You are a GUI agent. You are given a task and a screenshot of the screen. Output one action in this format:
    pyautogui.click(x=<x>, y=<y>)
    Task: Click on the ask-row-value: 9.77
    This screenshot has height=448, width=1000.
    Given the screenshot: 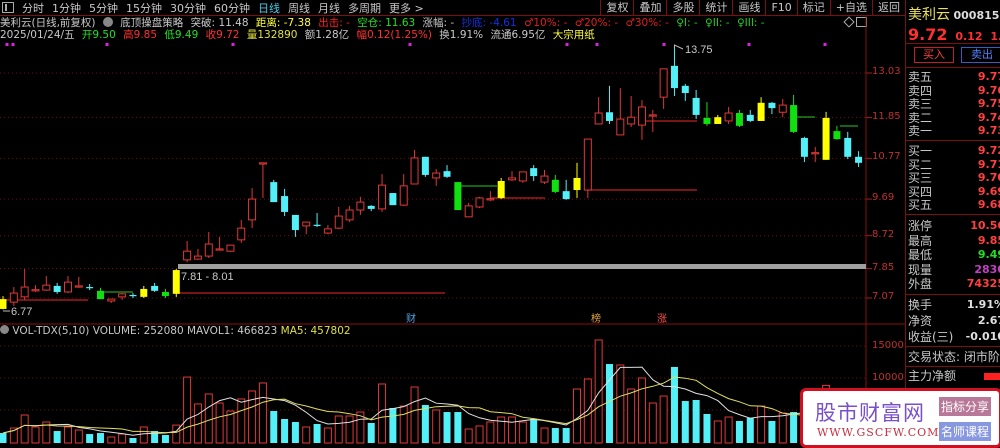 What is the action you would take?
    pyautogui.click(x=988, y=76)
    